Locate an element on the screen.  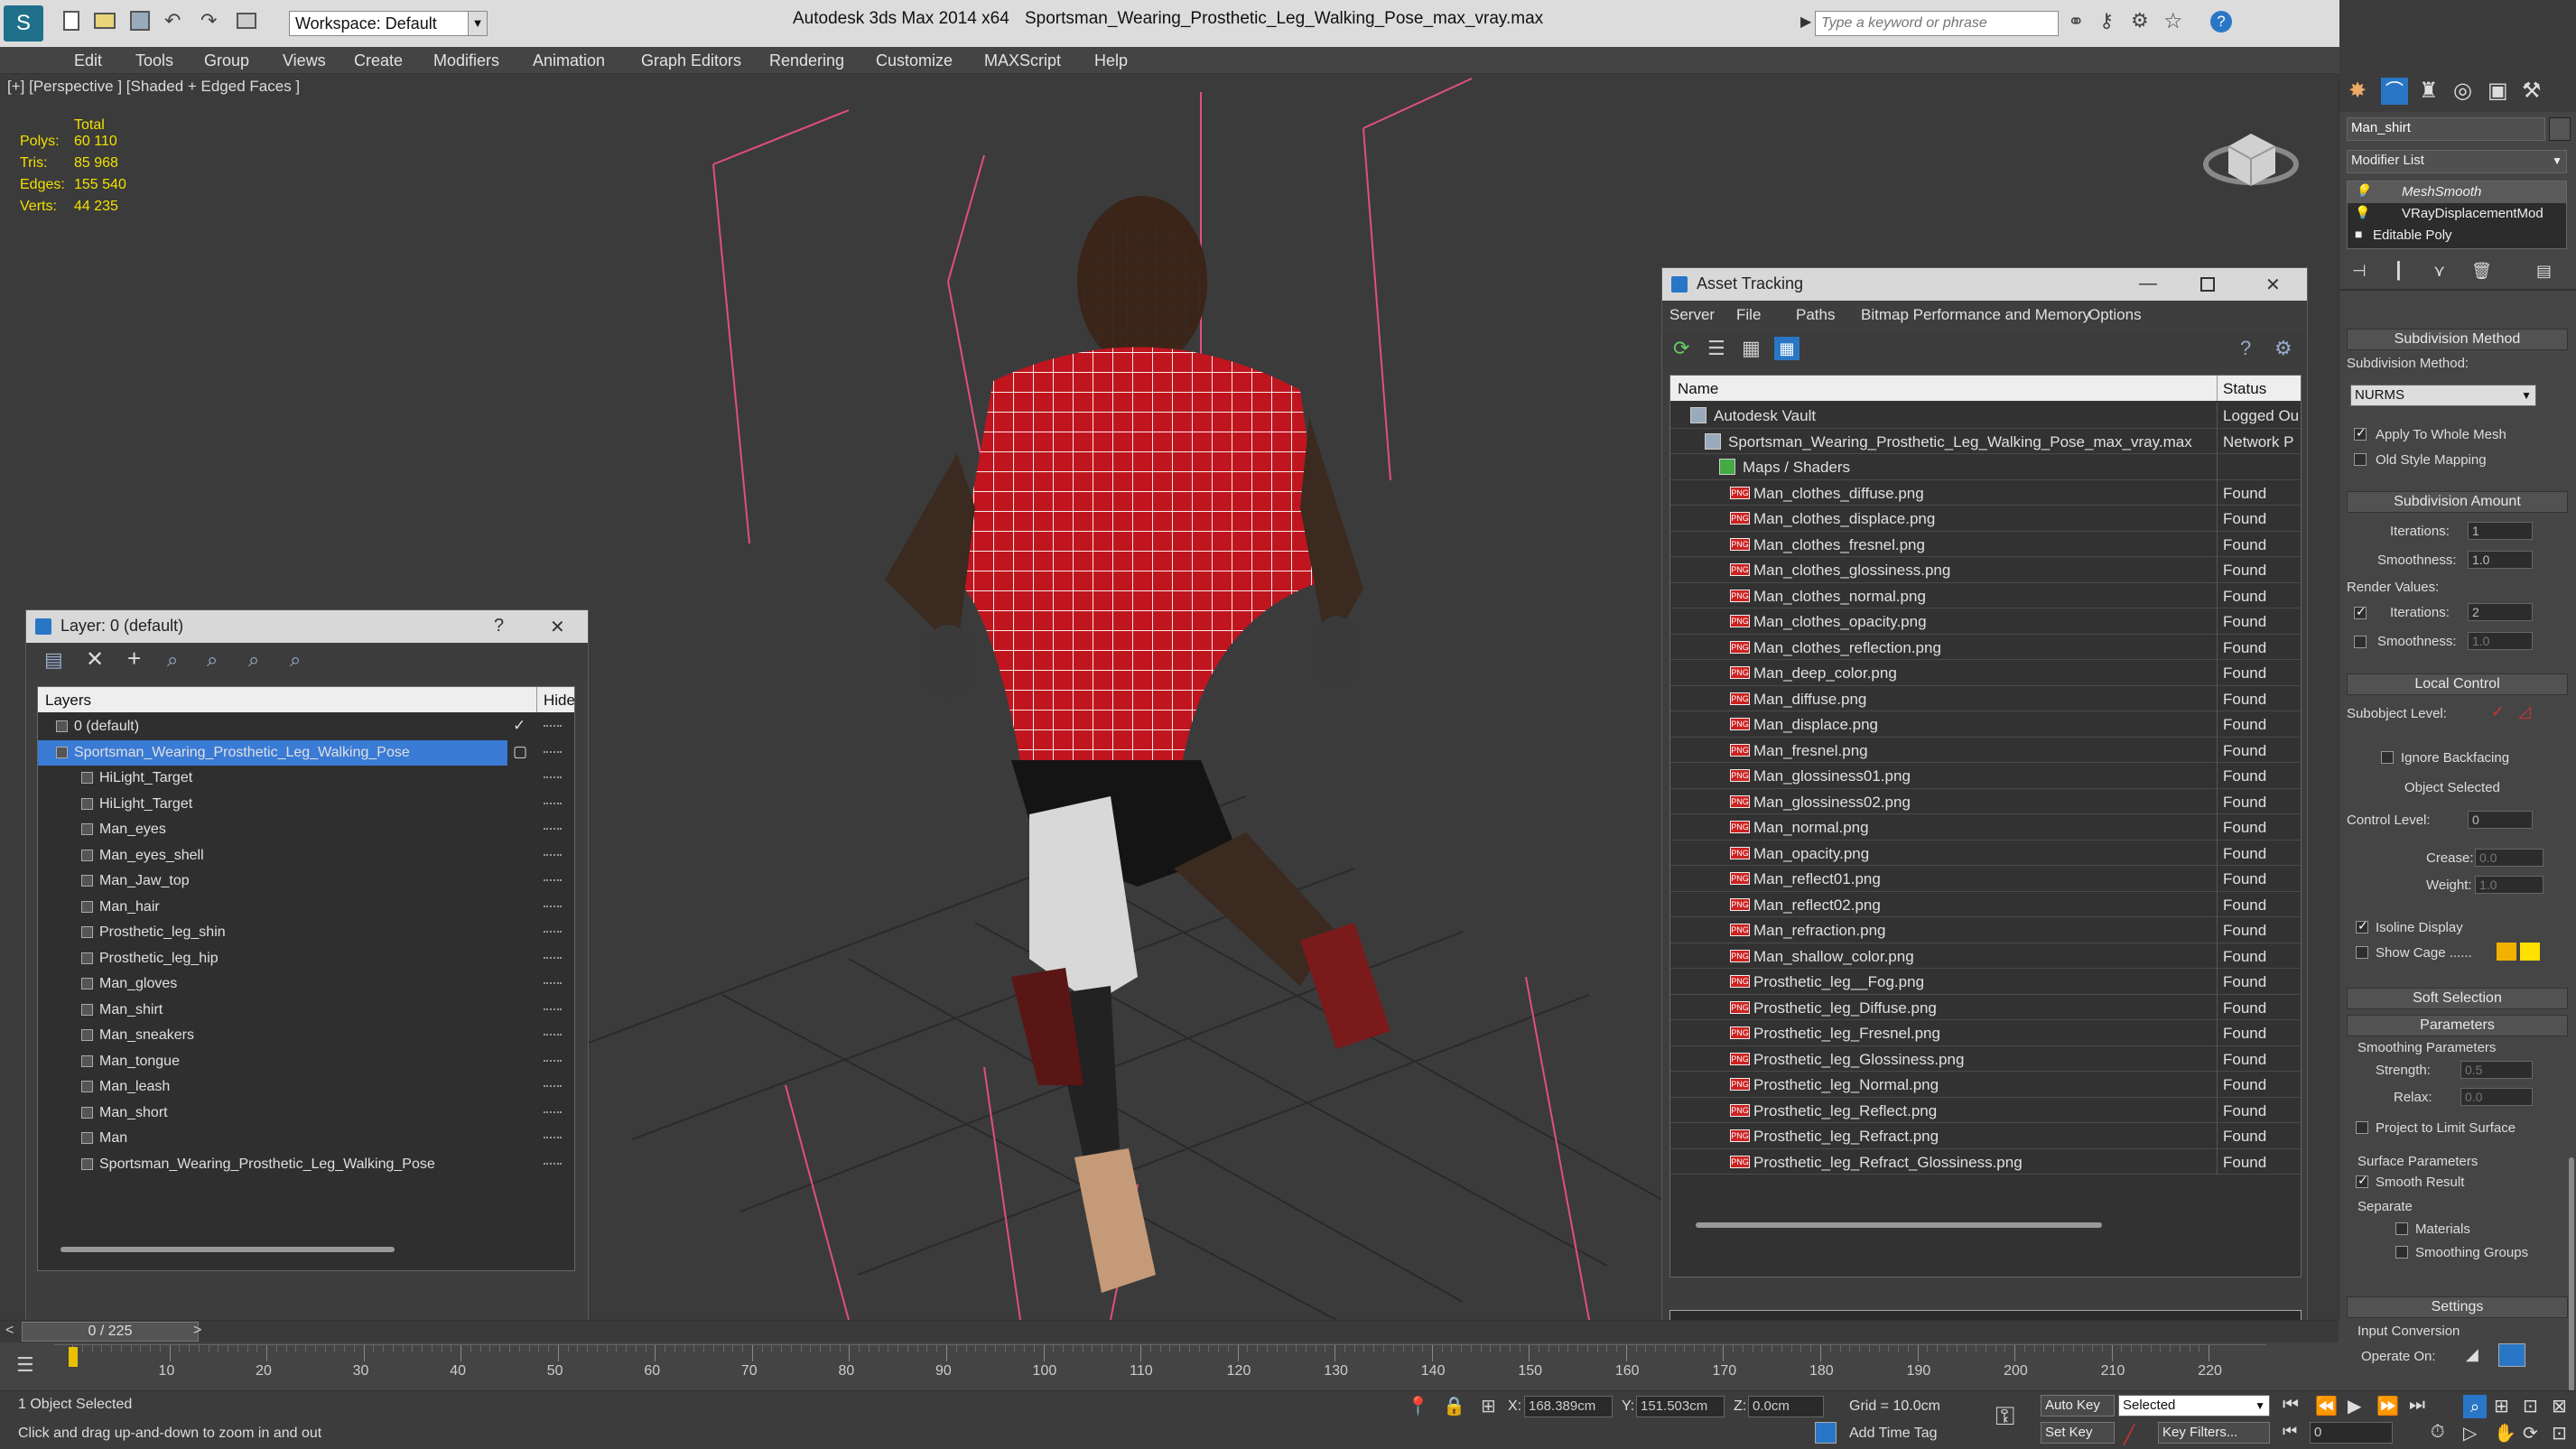
search-field is located at coordinates (1937, 23).